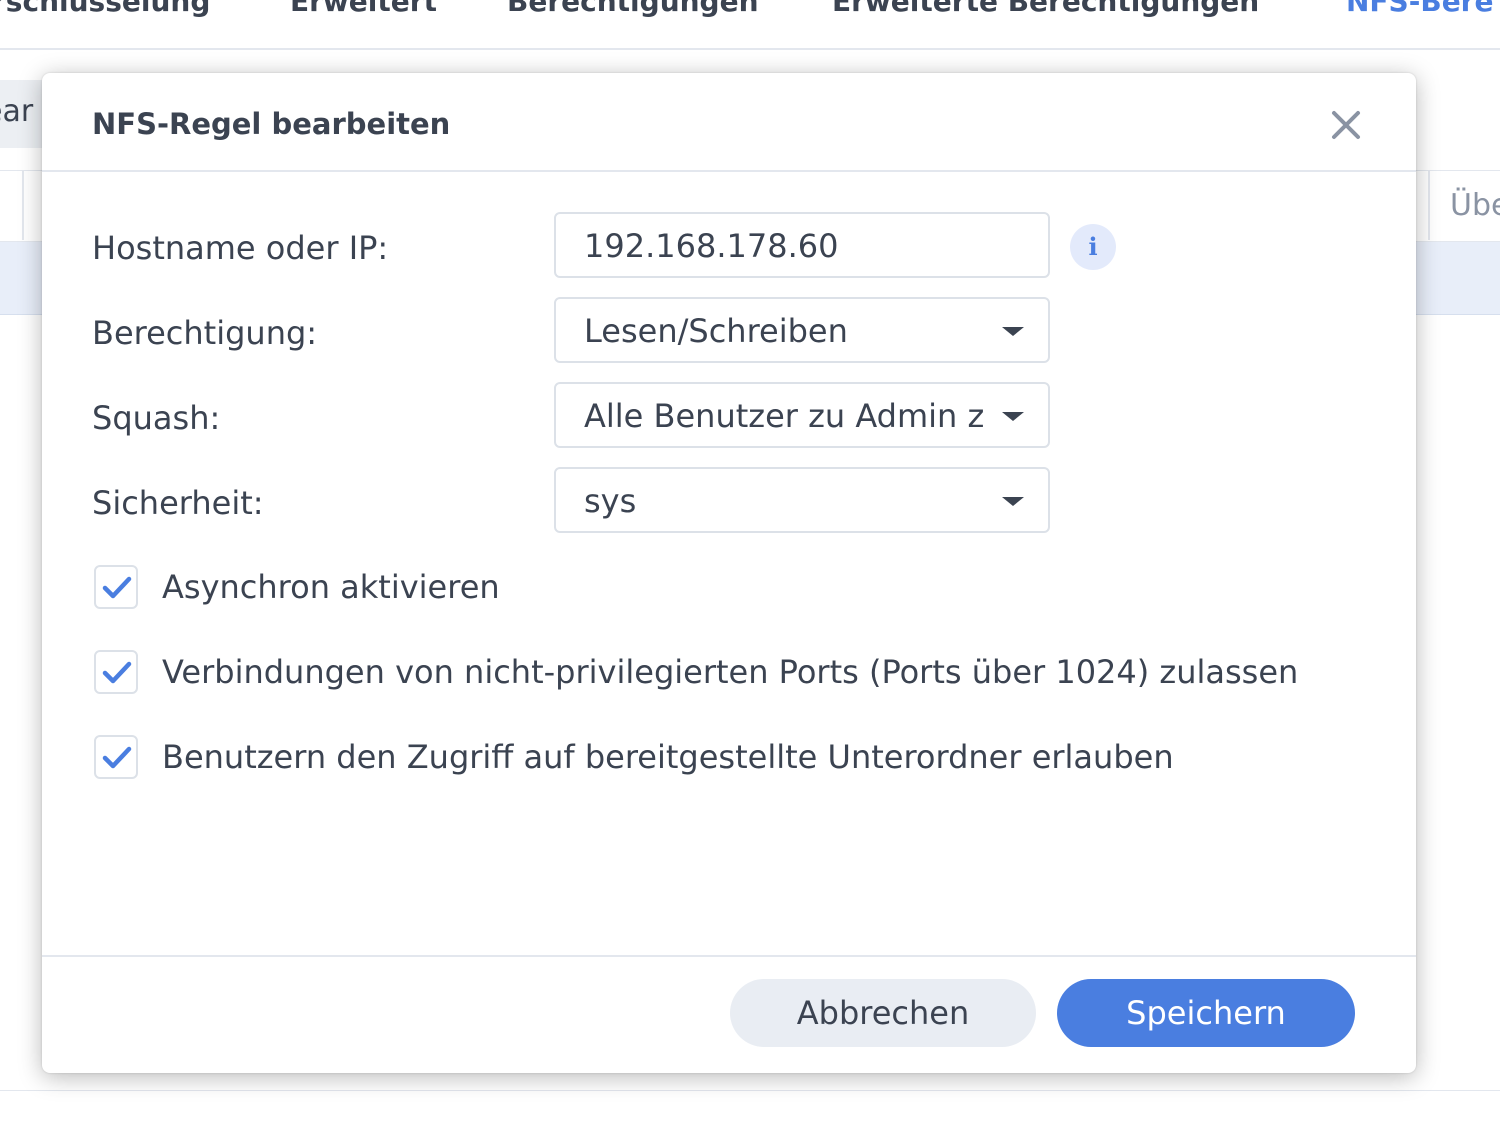 This screenshot has height=1122, width=1500. Describe the element at coordinates (363, 9) in the screenshot. I see `tab-advanced: Erweitert` at that location.